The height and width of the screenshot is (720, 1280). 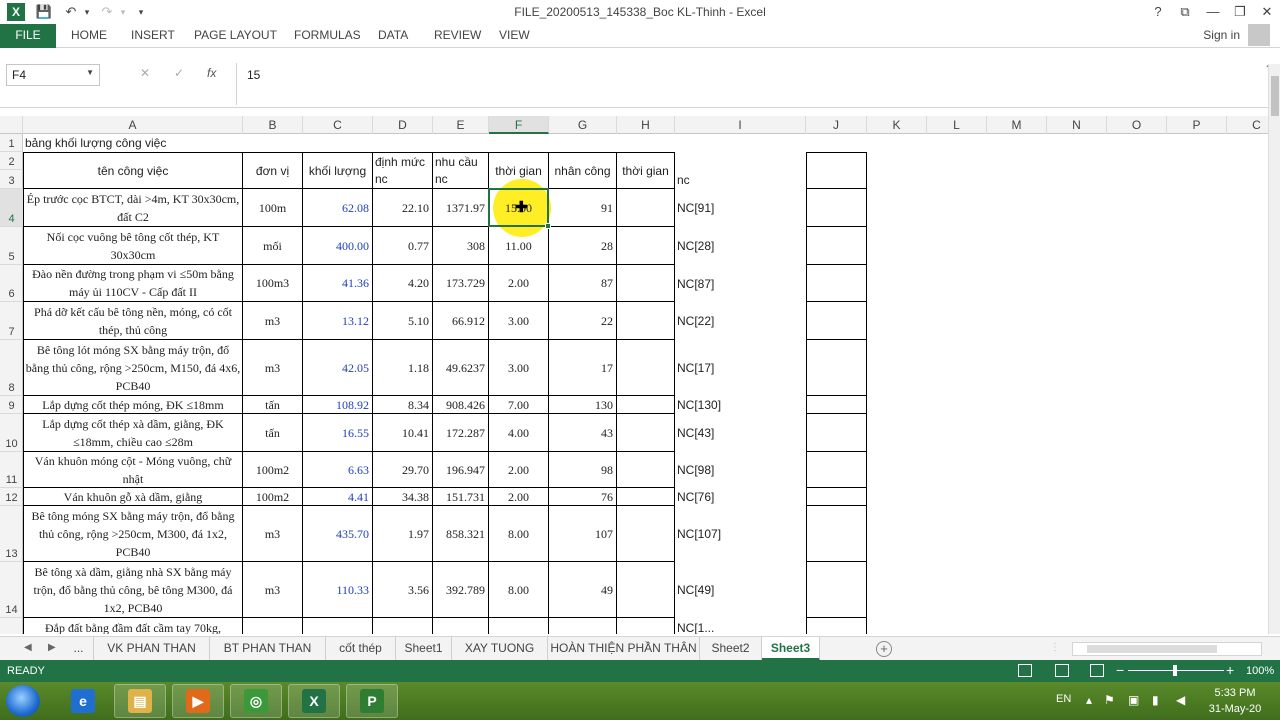 What do you see at coordinates (198, 143) in the screenshot?
I see `sheet-title: bảng khối lượng công việc` at bounding box center [198, 143].